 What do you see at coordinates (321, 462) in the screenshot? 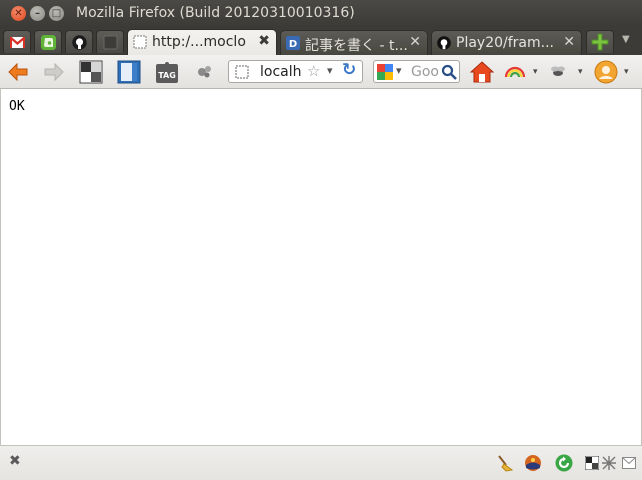
I see `addon-bar: ✖` at bounding box center [321, 462].